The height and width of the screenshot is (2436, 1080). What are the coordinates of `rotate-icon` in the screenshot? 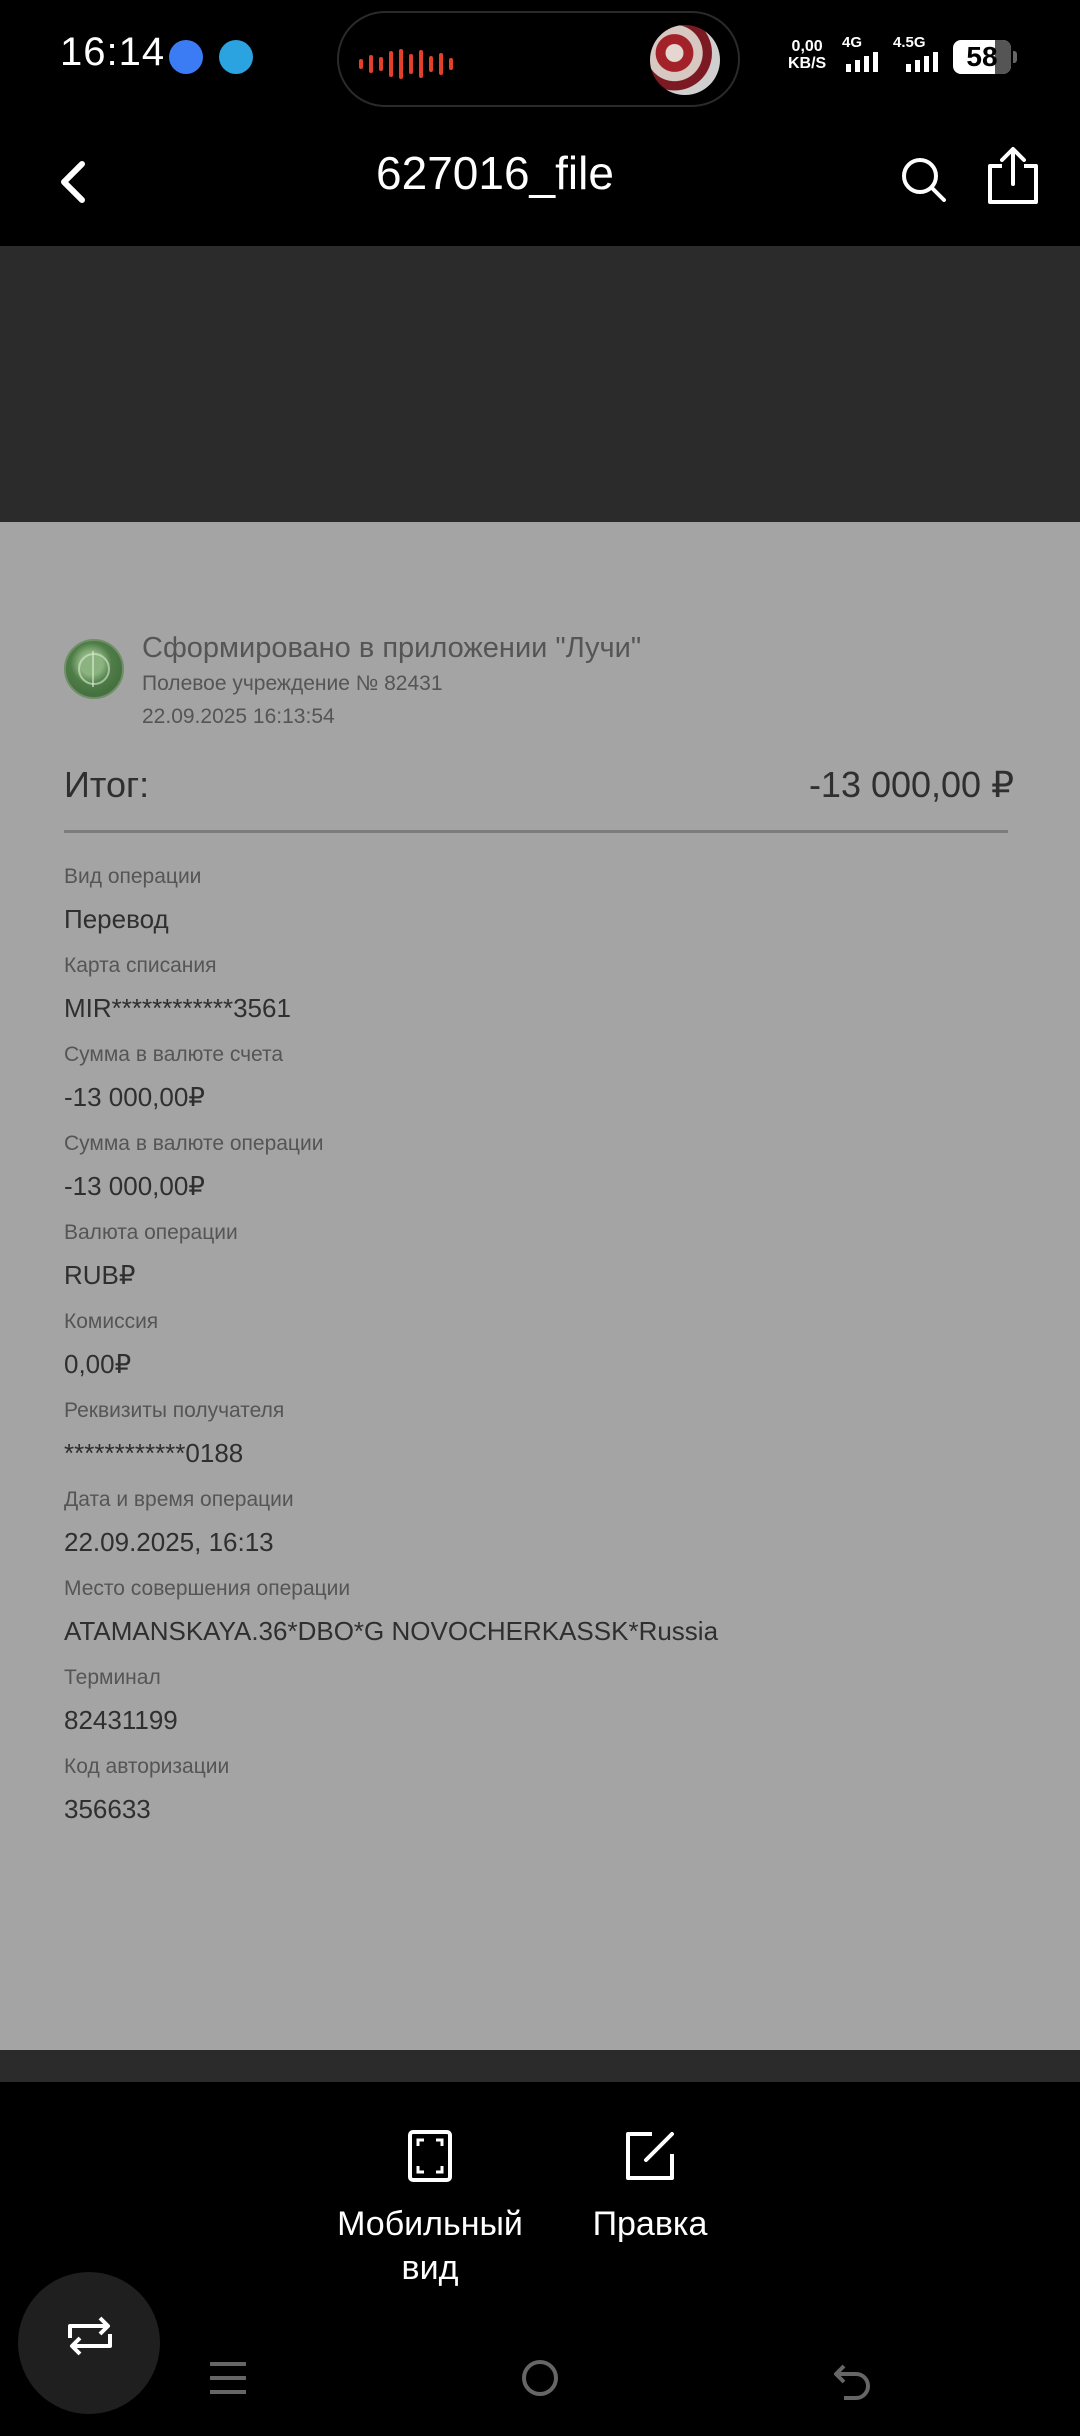 It's located at (90, 2336).